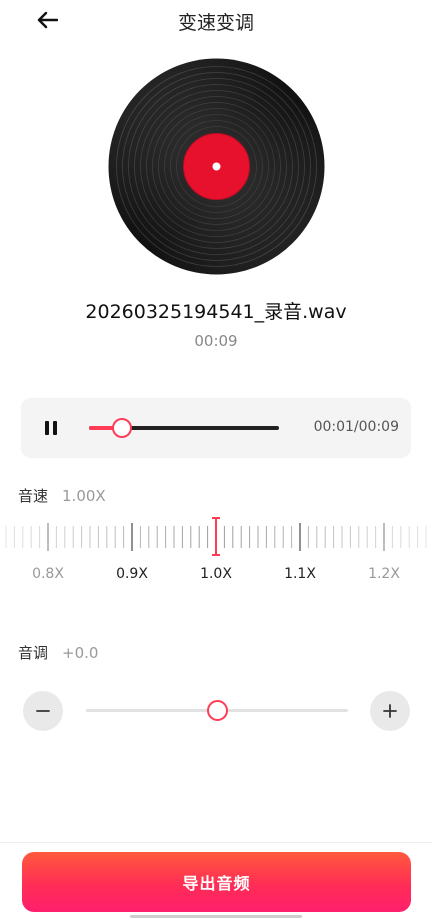  Describe the element at coordinates (33, 496) in the screenshot. I see `speed-label: 音速` at that location.